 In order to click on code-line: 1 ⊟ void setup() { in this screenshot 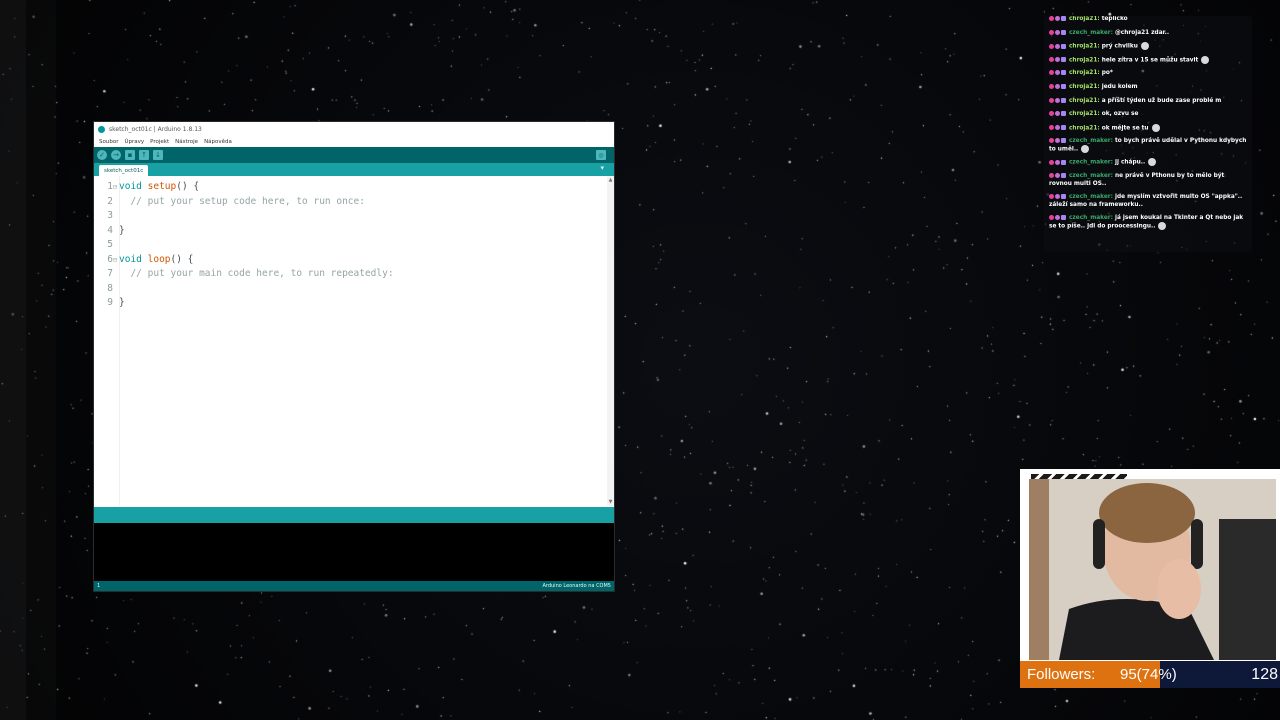, I will do `click(349, 187)`.